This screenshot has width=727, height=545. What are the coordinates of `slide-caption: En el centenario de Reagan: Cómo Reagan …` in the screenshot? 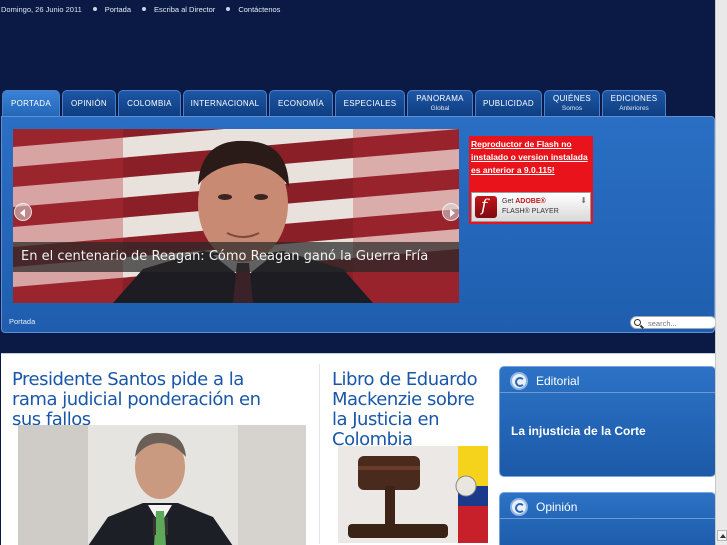 It's located at (236, 257).